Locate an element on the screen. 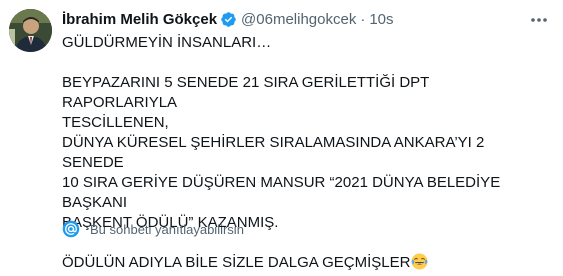 This screenshot has height=276, width=563. laughing-tears-emoji-icon is located at coordinates (419, 261).